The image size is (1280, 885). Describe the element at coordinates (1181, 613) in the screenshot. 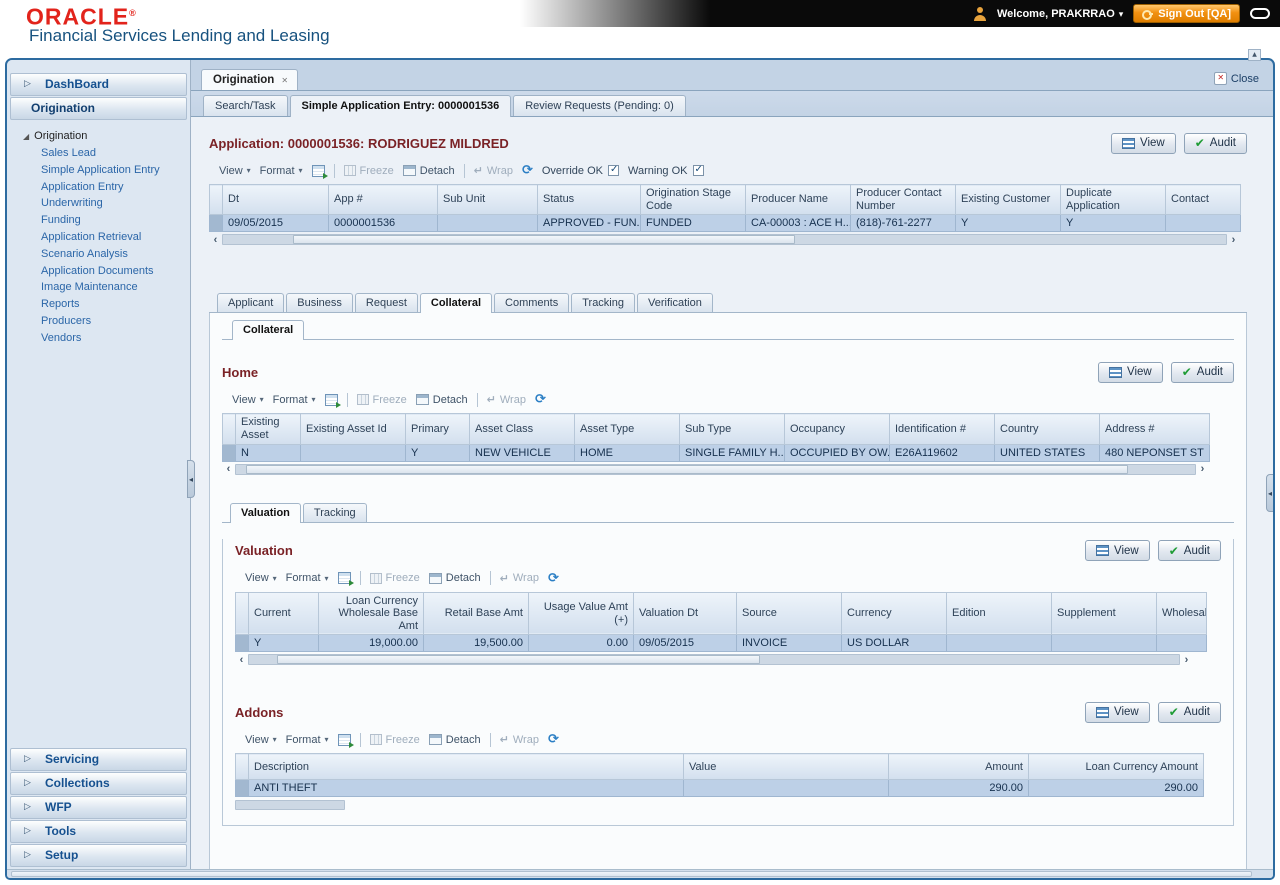

I see `column-header-wholesale: Wholesale` at that location.